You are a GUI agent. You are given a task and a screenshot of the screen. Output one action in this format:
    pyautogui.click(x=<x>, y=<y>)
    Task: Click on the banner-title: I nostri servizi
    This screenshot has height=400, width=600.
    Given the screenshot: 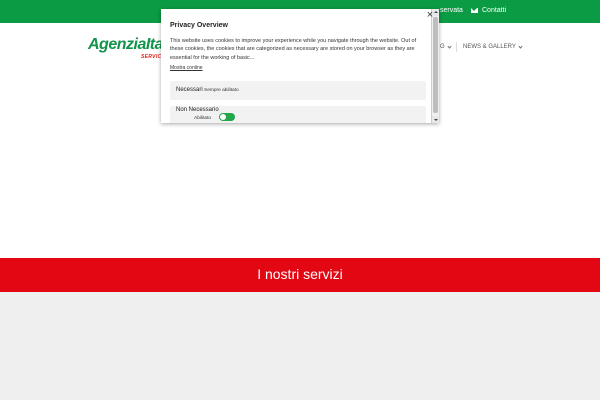 What is the action you would take?
    pyautogui.click(x=300, y=274)
    